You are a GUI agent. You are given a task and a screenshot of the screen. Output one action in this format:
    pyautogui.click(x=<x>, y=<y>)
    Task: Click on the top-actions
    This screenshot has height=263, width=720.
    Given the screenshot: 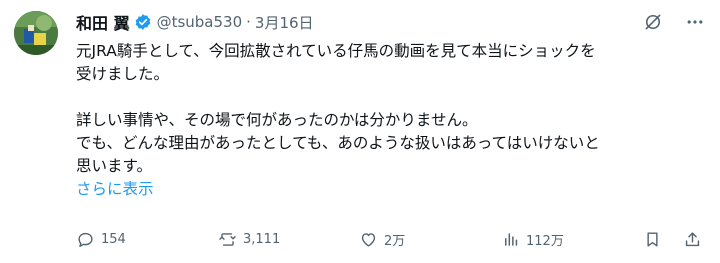 What is the action you would take?
    pyautogui.click(x=674, y=22)
    